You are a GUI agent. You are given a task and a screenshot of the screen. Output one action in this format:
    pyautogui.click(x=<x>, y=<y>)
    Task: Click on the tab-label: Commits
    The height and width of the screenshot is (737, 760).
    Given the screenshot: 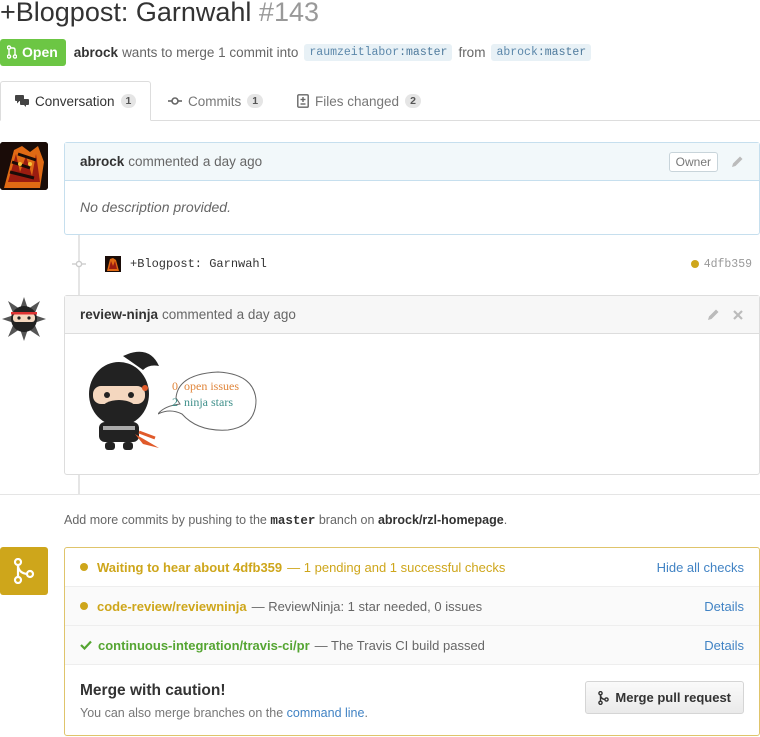 What is the action you would take?
    pyautogui.click(x=215, y=101)
    